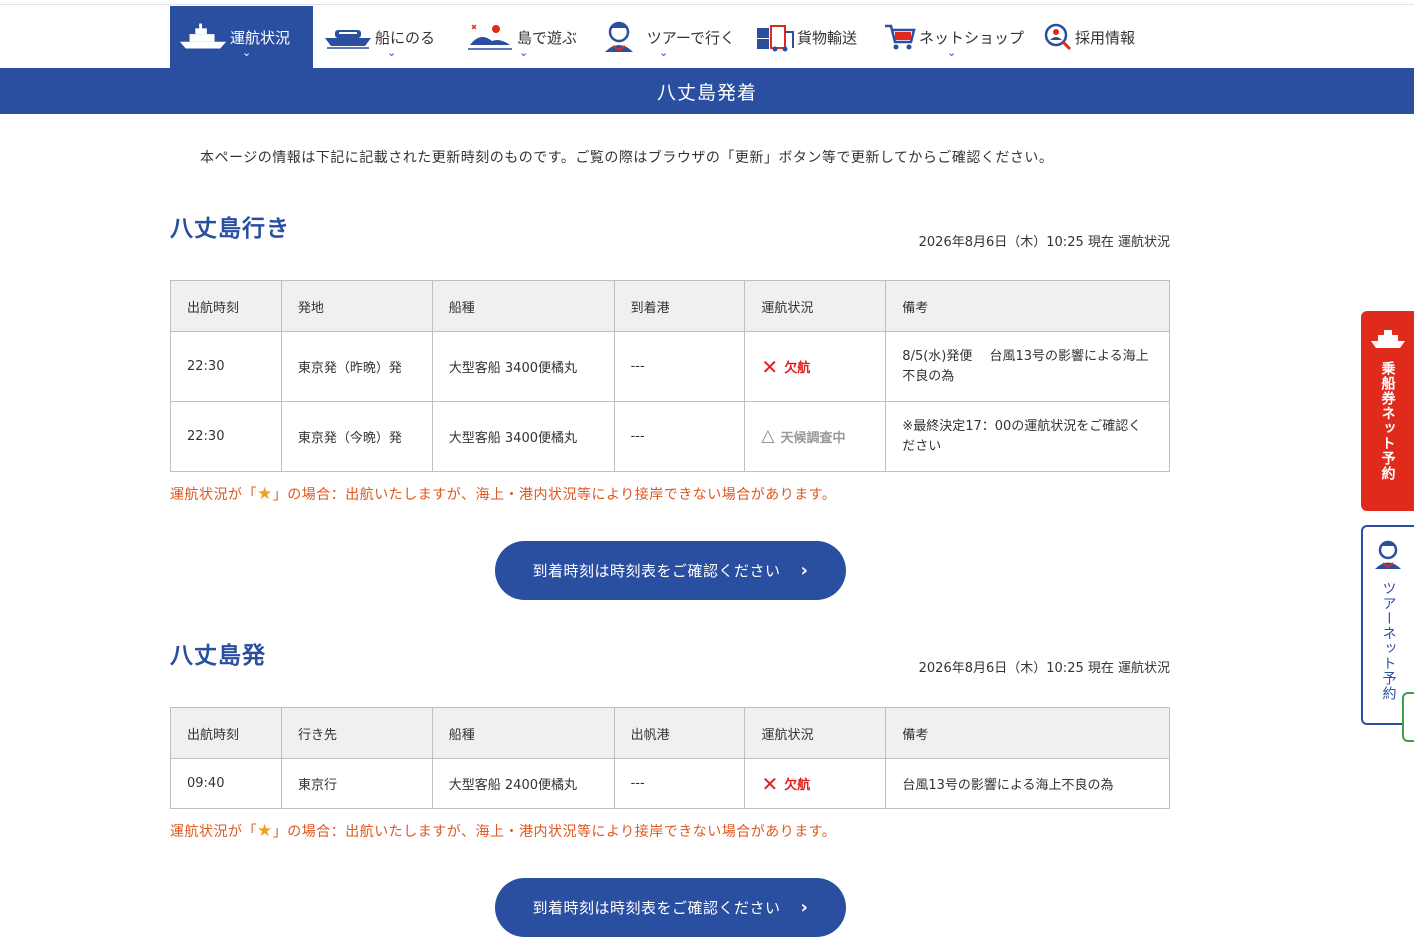 The height and width of the screenshot is (943, 1414). I want to click on nav-item-recruit: 採用情報, so click(1089, 37).